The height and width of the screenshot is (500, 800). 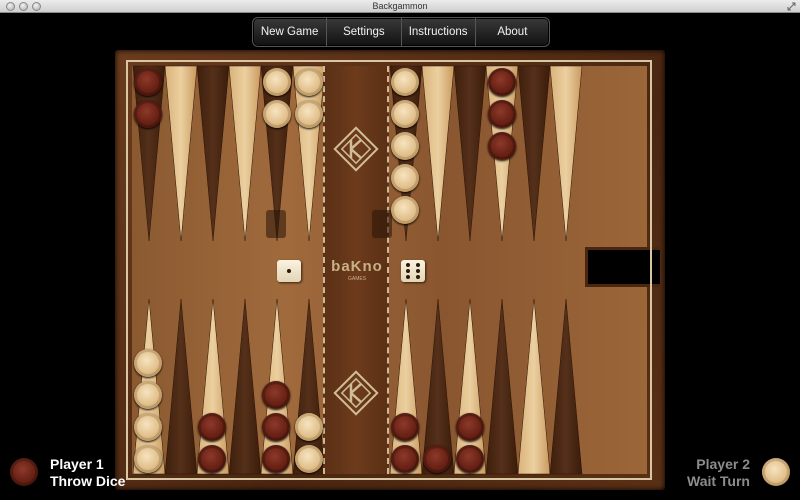 I want to click on player-1-name: Player 1, so click(x=77, y=464).